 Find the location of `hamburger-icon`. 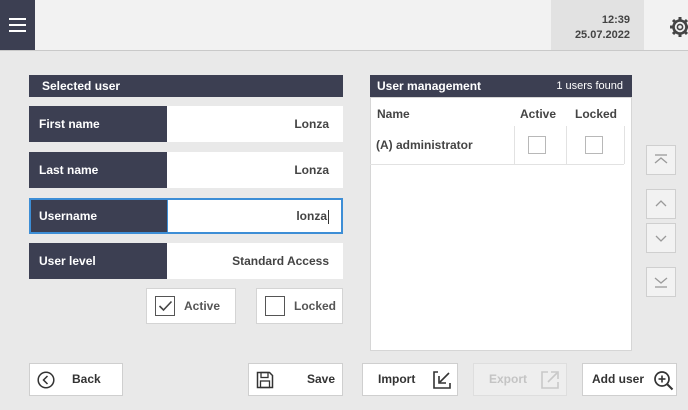

hamburger-icon is located at coordinates (17, 19).